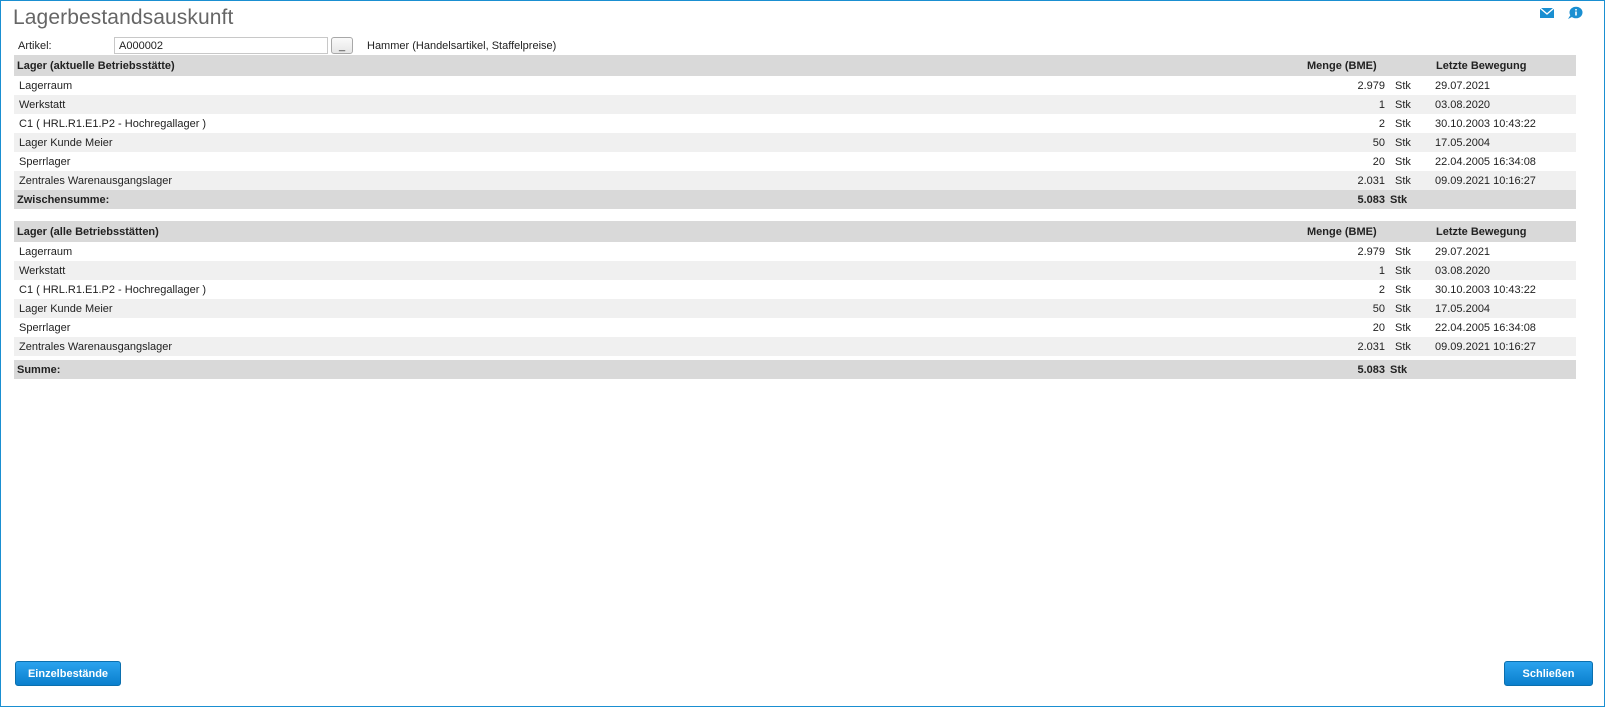  Describe the element at coordinates (1548, 673) in the screenshot. I see `close-button: Schließen` at that location.